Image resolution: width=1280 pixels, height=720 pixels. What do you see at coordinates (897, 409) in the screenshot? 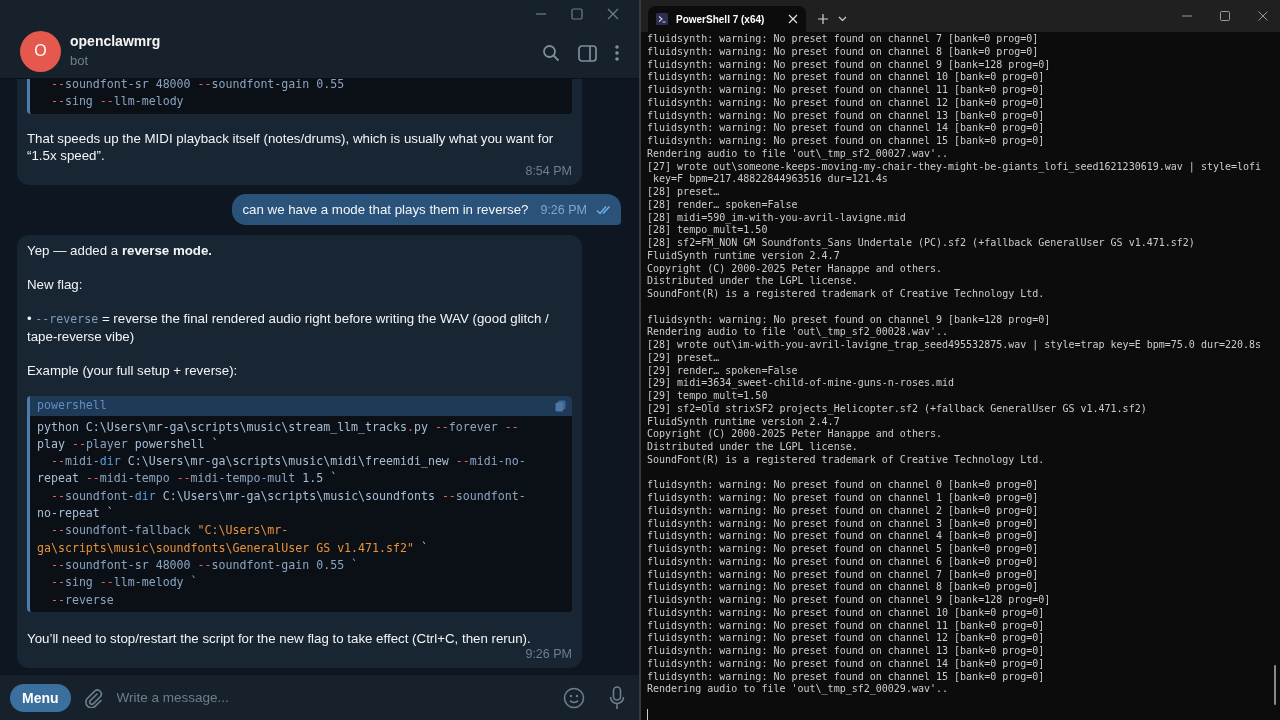
I see `terminal-line: [29] sf2=Old strixSF2 projects_Helicopter.sf2 (+fallback GeneralUser GS v1.471.sf2)` at bounding box center [897, 409].